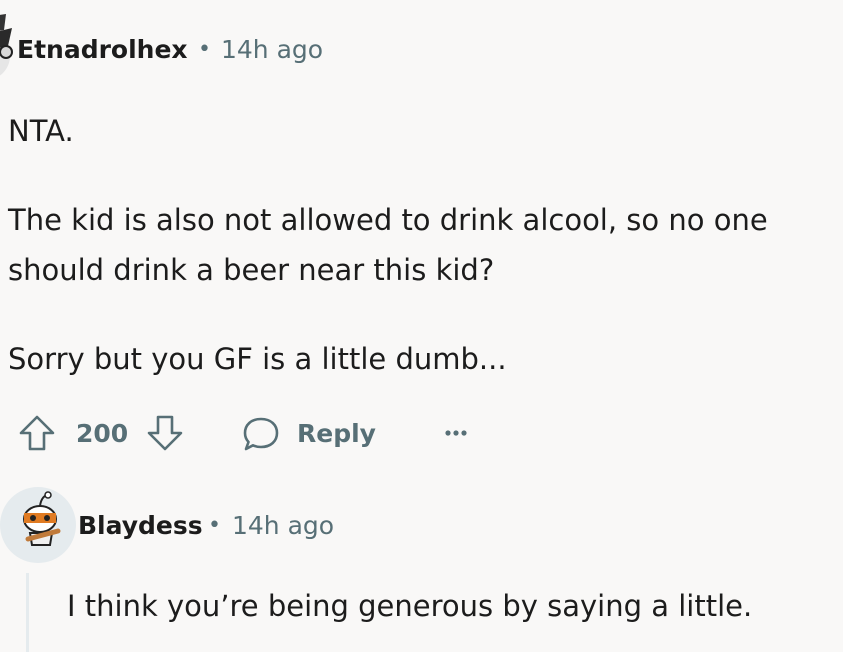  I want to click on snoo-avatar-image, so click(38, 525).